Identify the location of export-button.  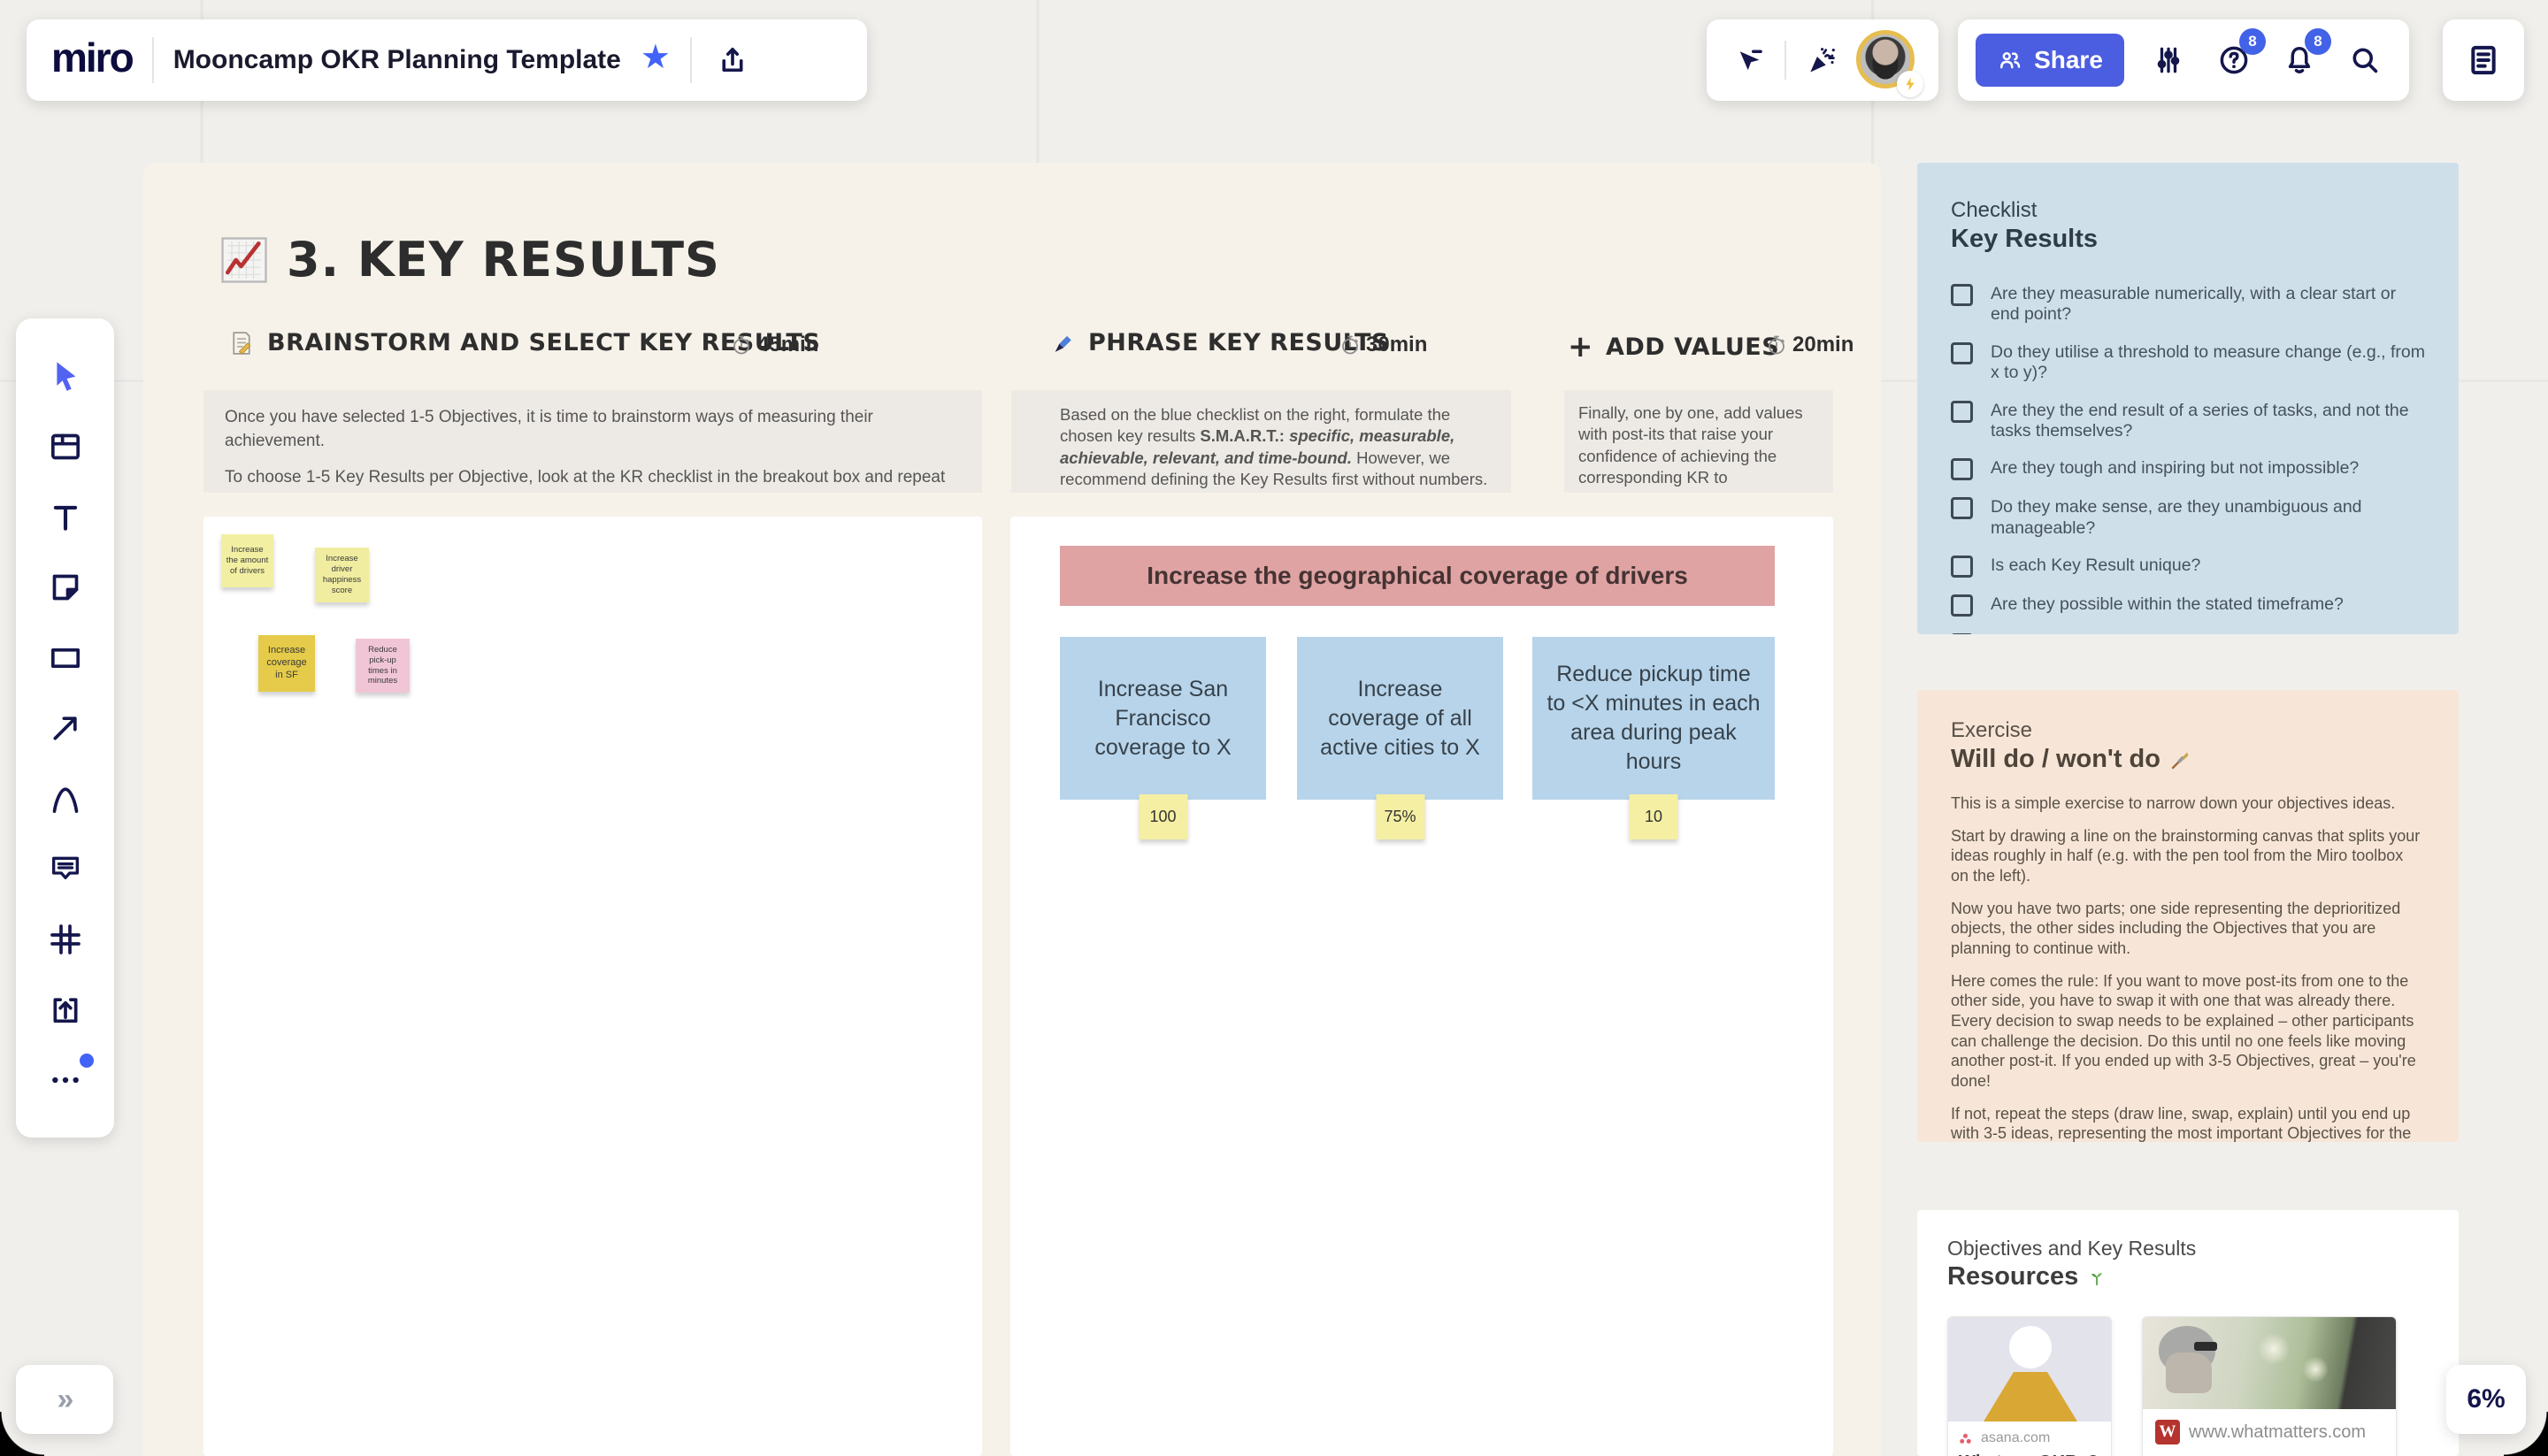
(732, 60).